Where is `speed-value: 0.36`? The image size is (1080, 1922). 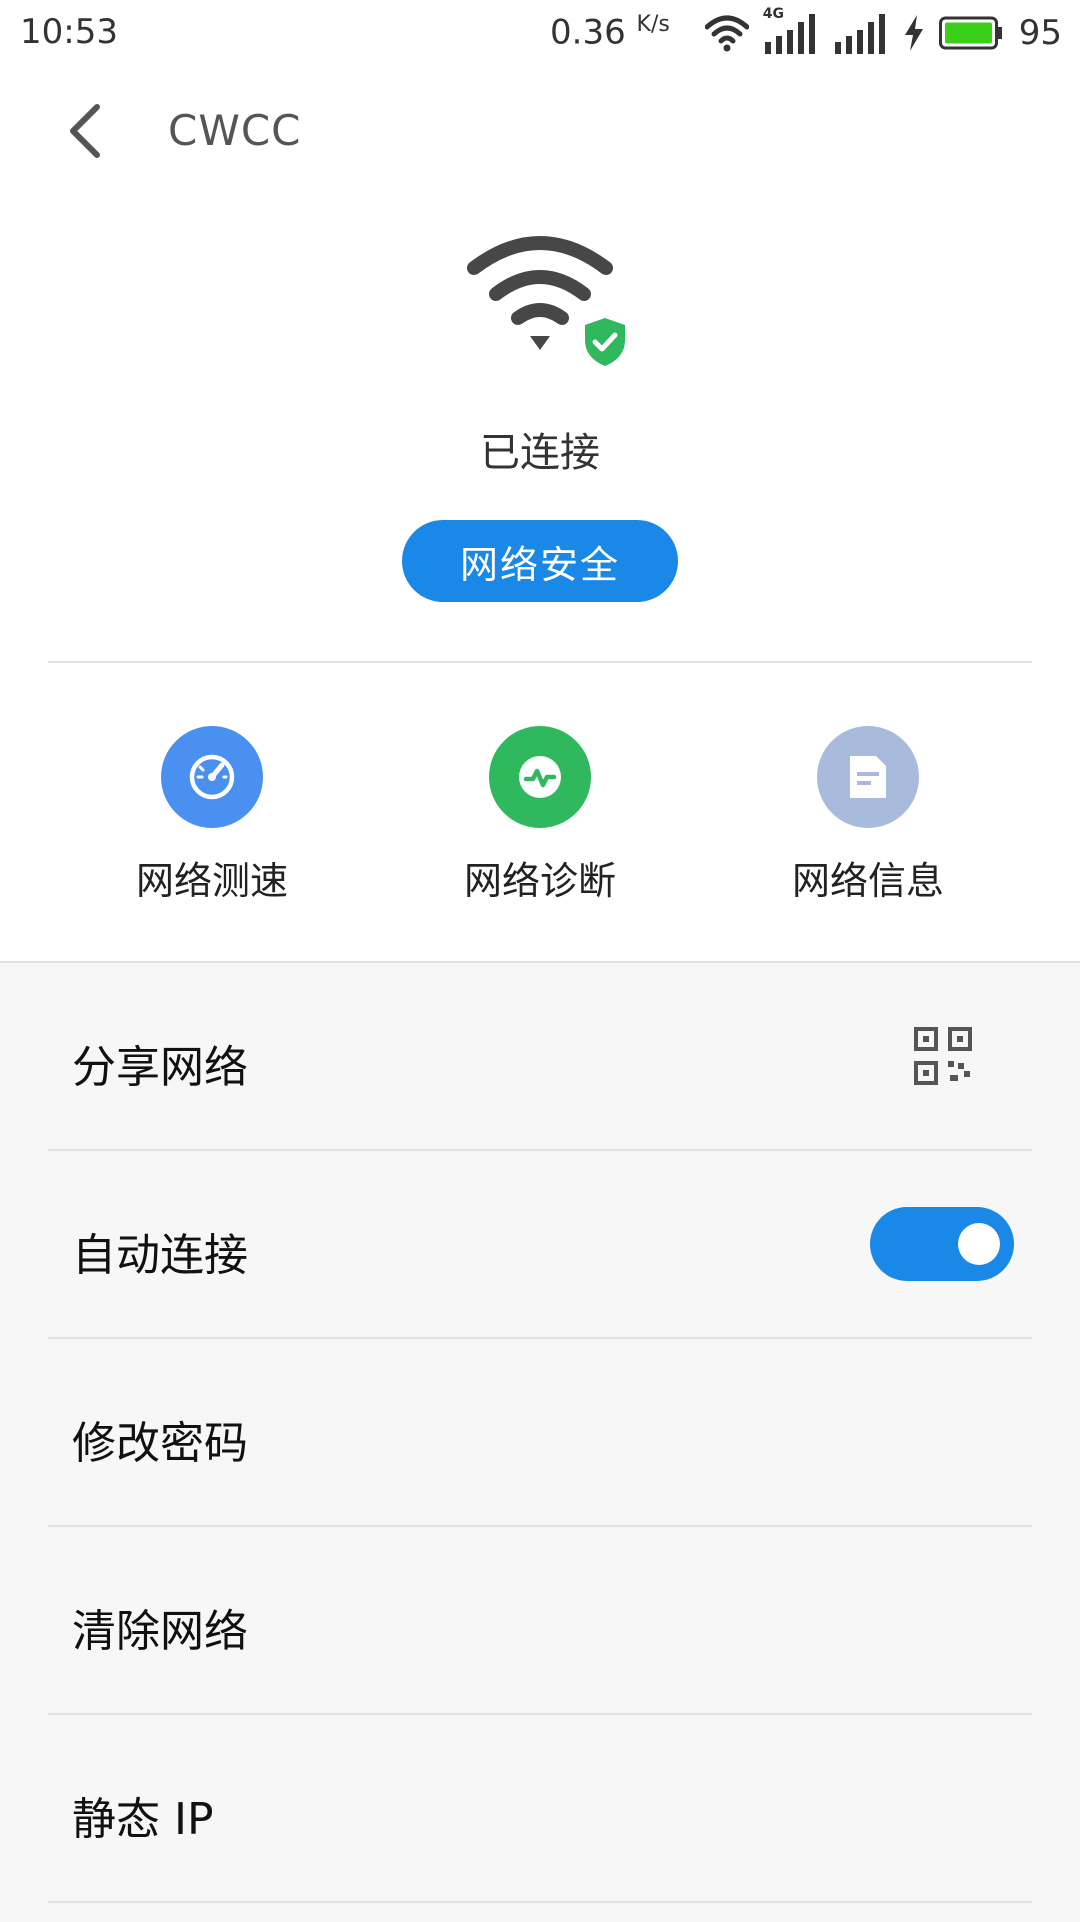 speed-value: 0.36 is located at coordinates (588, 32).